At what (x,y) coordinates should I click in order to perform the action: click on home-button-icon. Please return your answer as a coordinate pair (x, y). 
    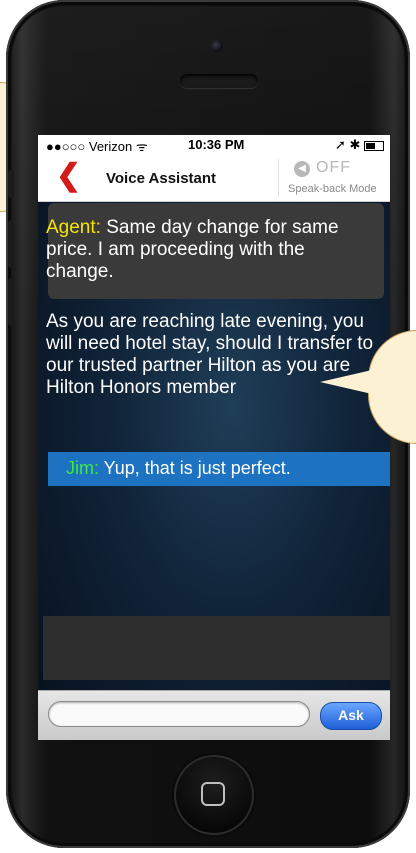
    Looking at the image, I should click on (213, 794).